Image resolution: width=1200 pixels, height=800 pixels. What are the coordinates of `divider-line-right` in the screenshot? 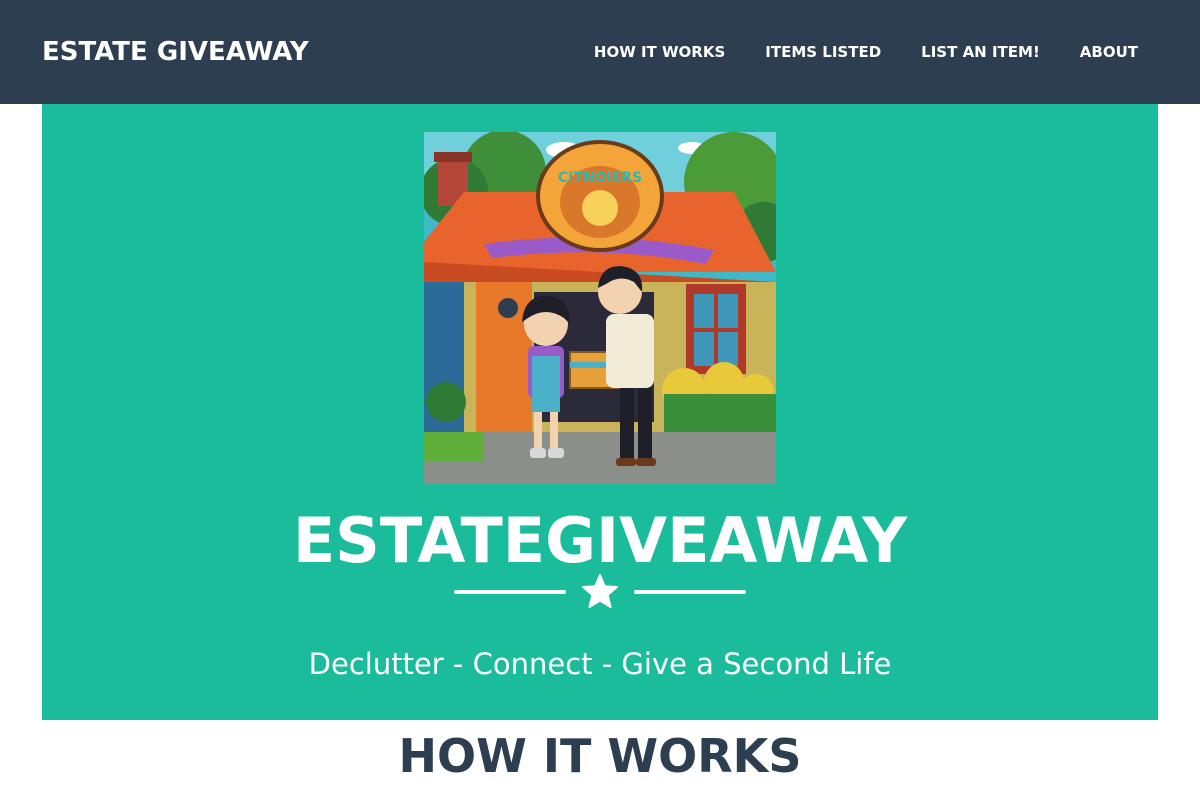 It's located at (690, 592).